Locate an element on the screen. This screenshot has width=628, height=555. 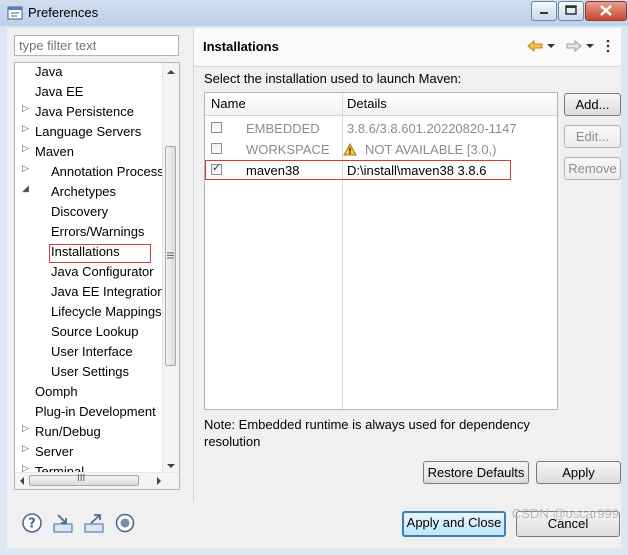
import-icon is located at coordinates (63, 523).